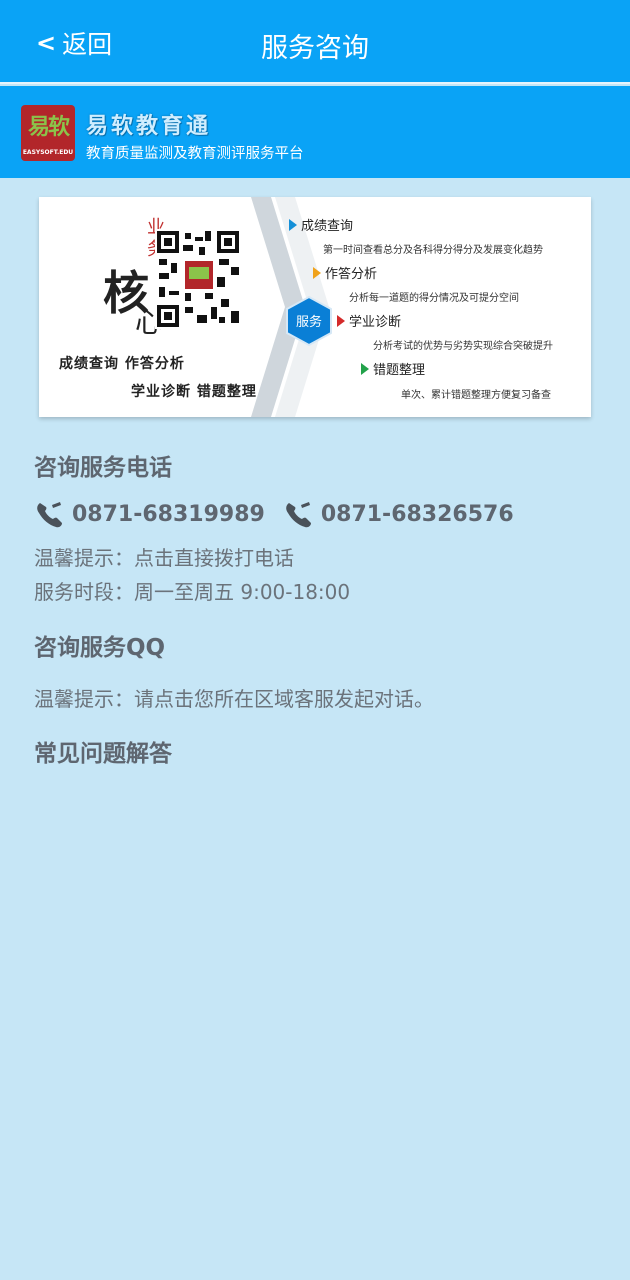 The height and width of the screenshot is (1280, 630). I want to click on hex-label: 服务, so click(309, 322).